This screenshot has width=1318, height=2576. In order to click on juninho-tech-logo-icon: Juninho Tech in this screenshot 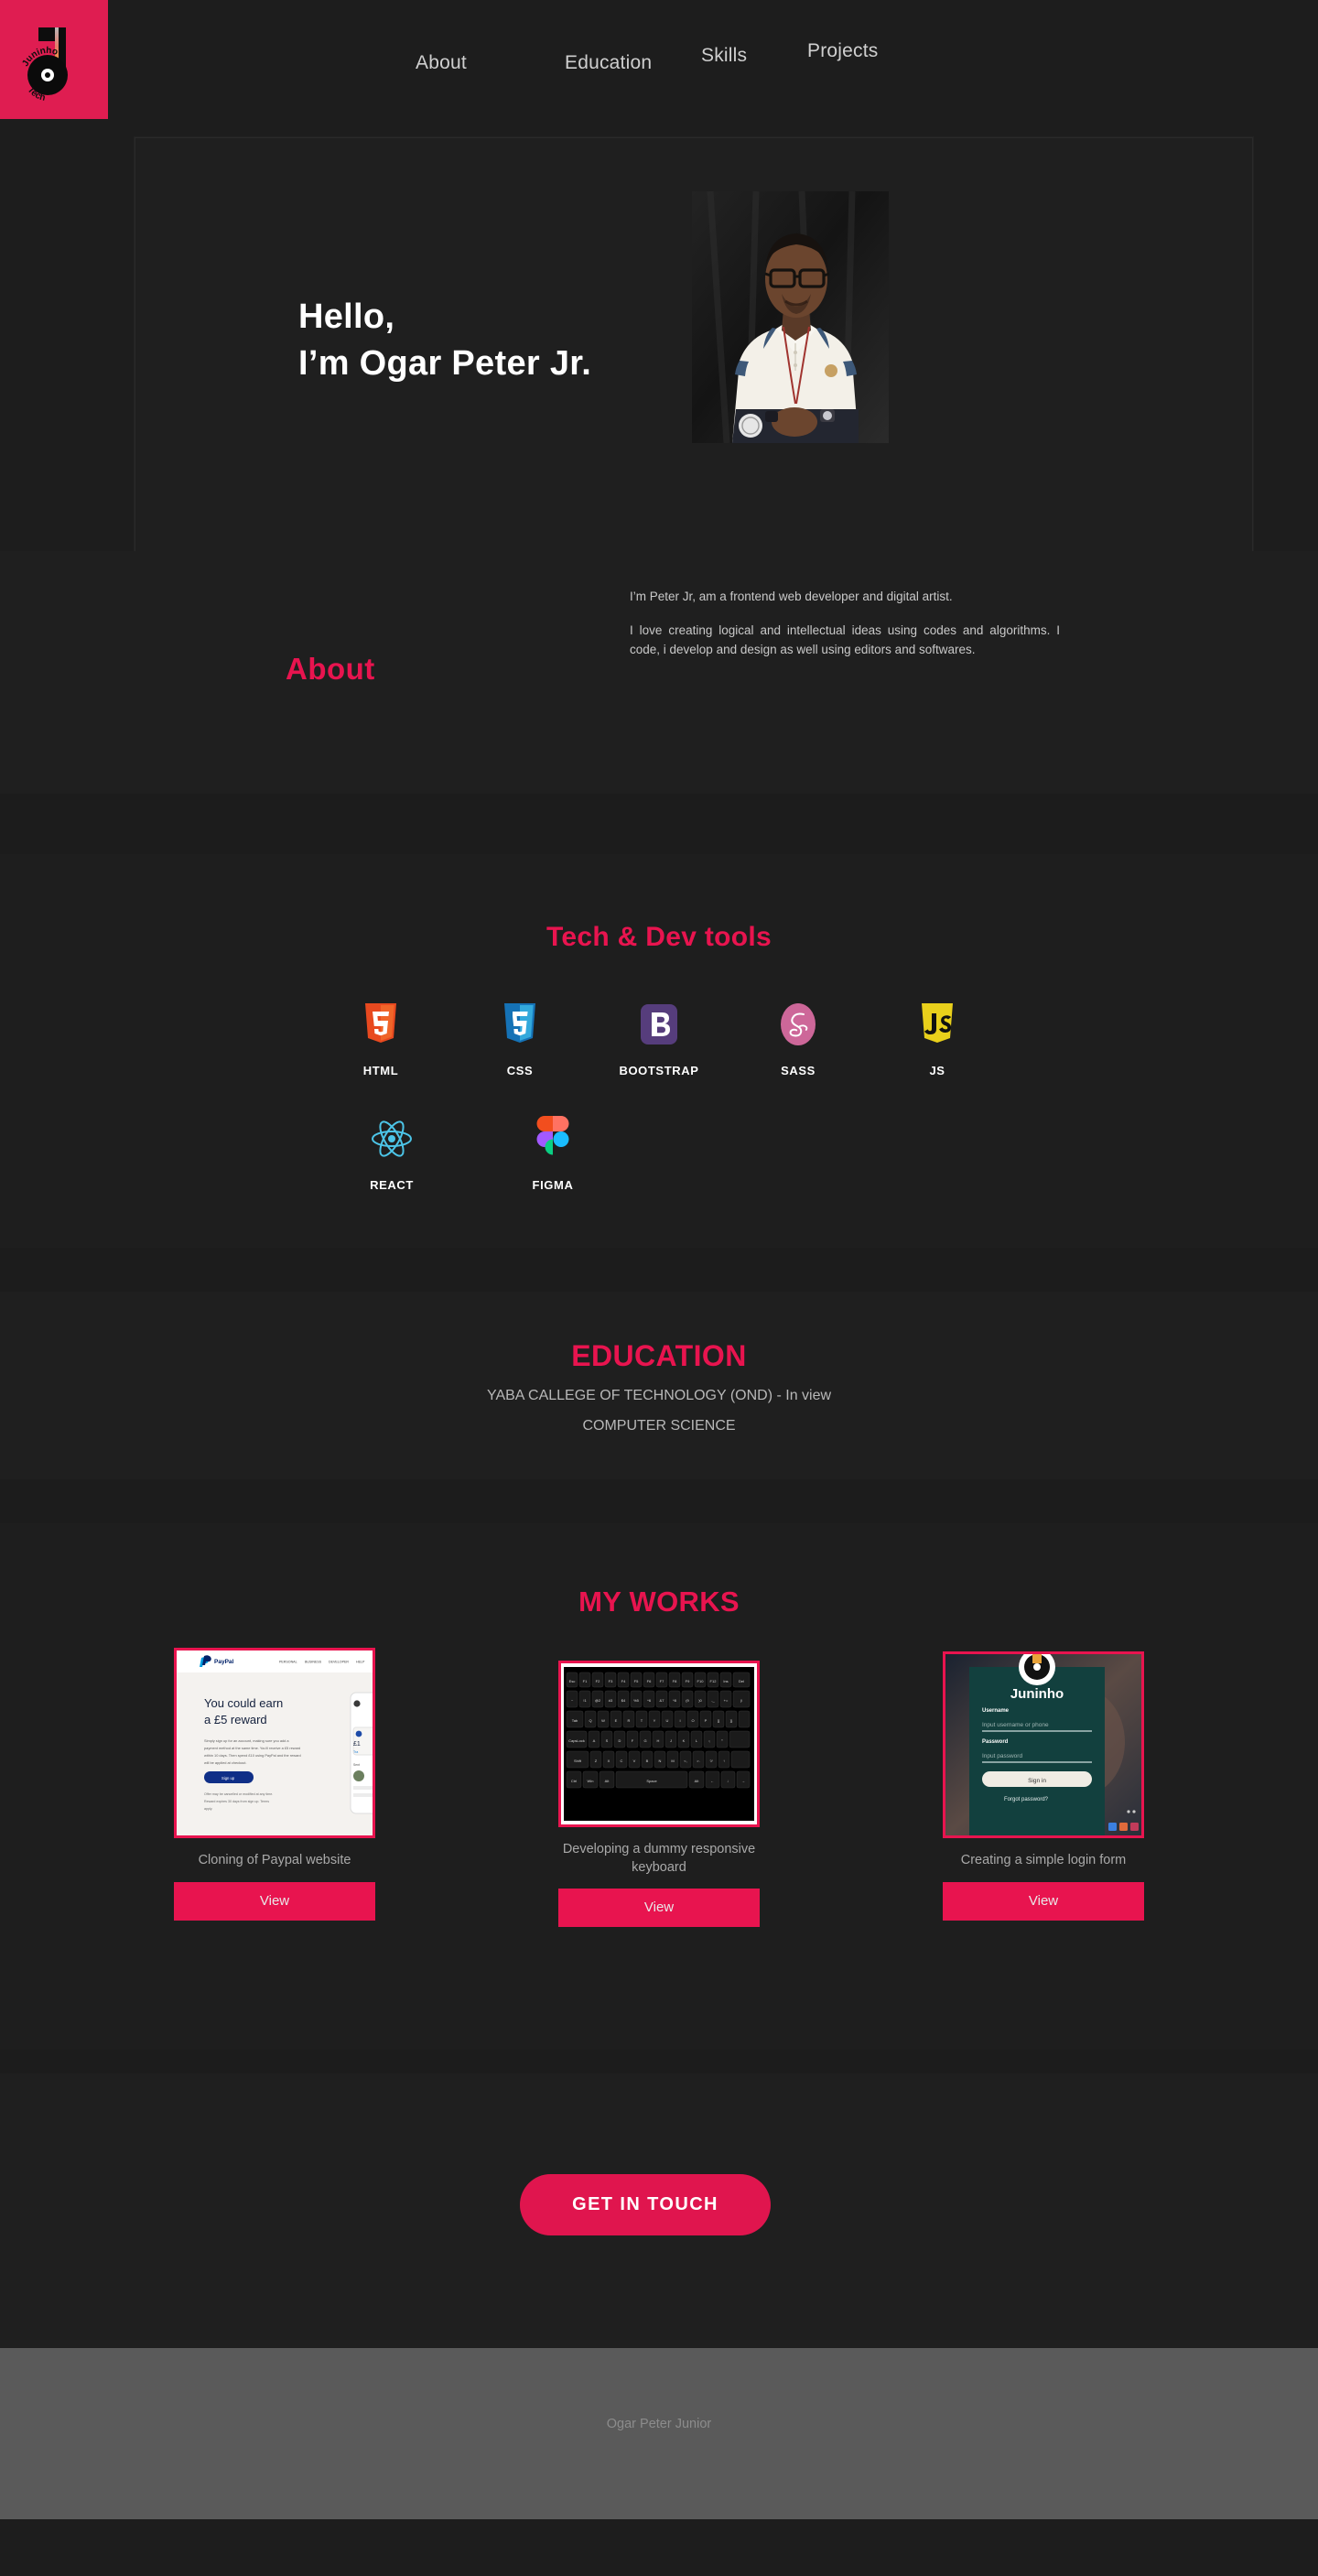, I will do `click(54, 60)`.